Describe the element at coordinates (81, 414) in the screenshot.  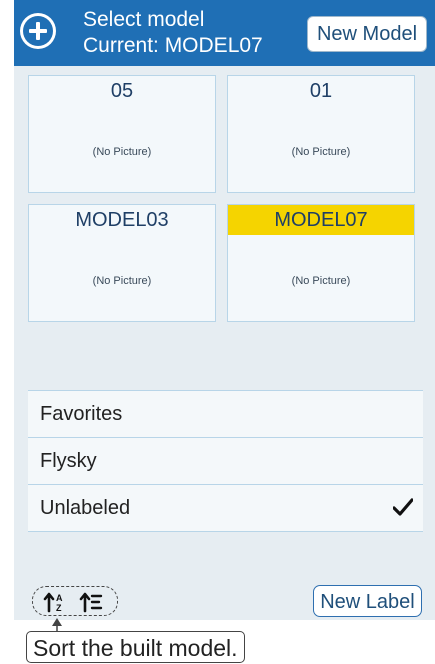
I see `label-item-text: Favorites` at that location.